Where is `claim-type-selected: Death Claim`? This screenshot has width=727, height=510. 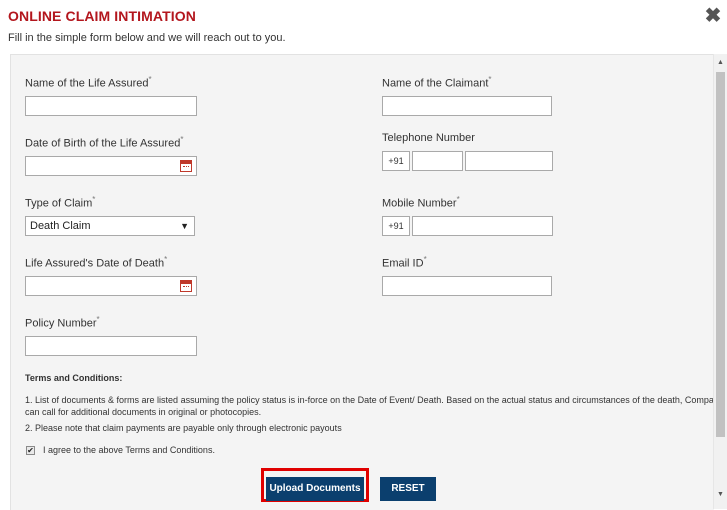
claim-type-selected: Death Claim is located at coordinates (60, 226).